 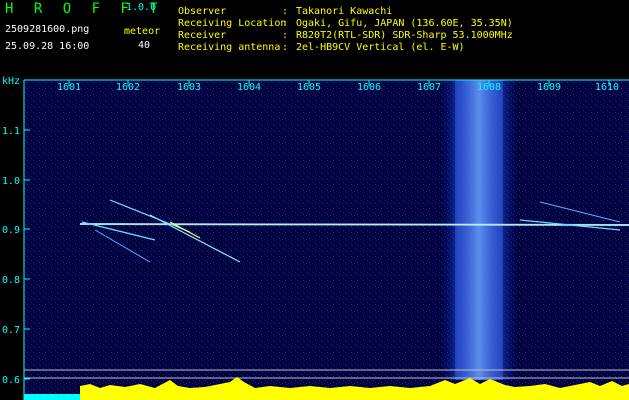 I want to click on y-tick-label: 0.6, so click(x=11, y=380).